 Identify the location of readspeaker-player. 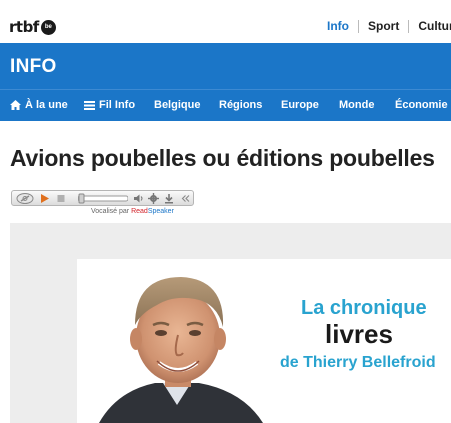
(102, 198).